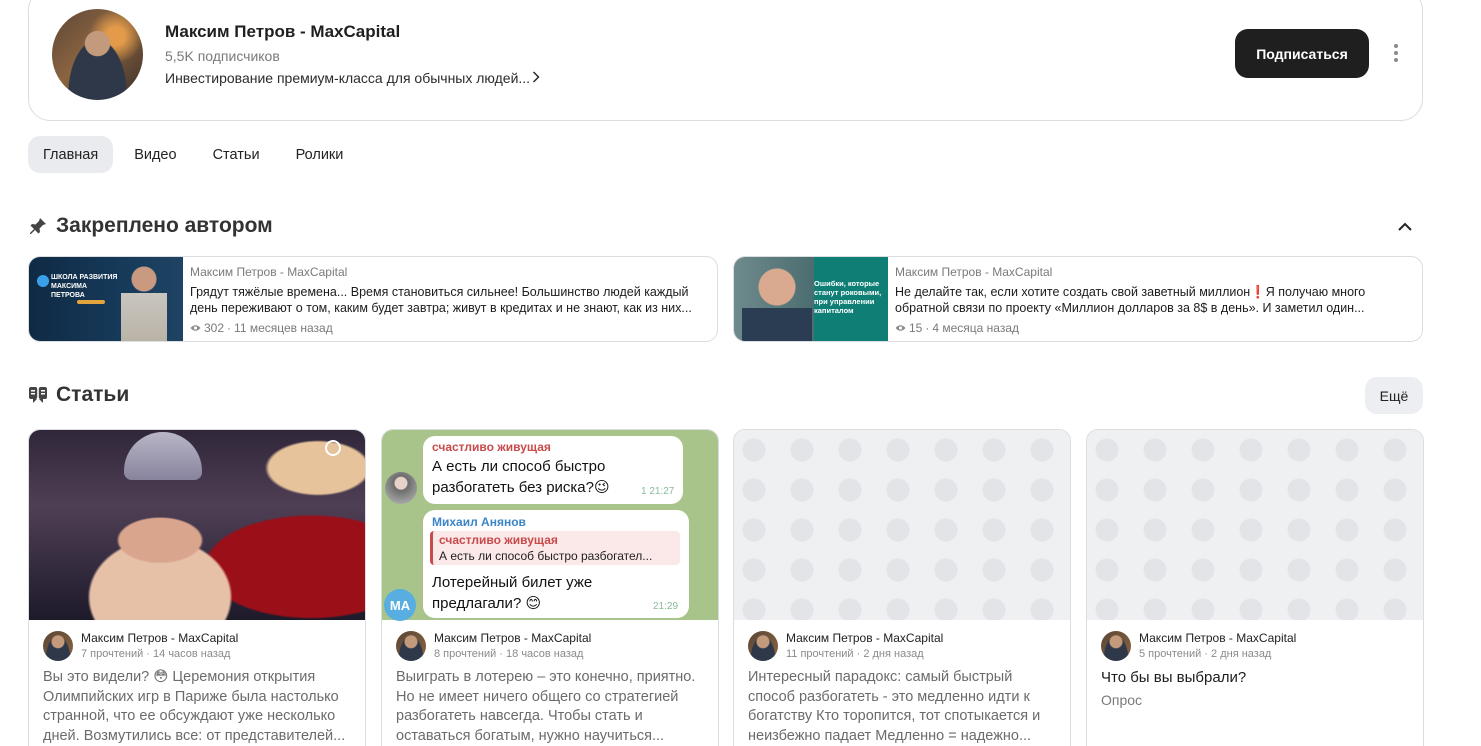 The width and height of the screenshot is (1481, 746). I want to click on tab-shorts: Ролики, so click(320, 154).